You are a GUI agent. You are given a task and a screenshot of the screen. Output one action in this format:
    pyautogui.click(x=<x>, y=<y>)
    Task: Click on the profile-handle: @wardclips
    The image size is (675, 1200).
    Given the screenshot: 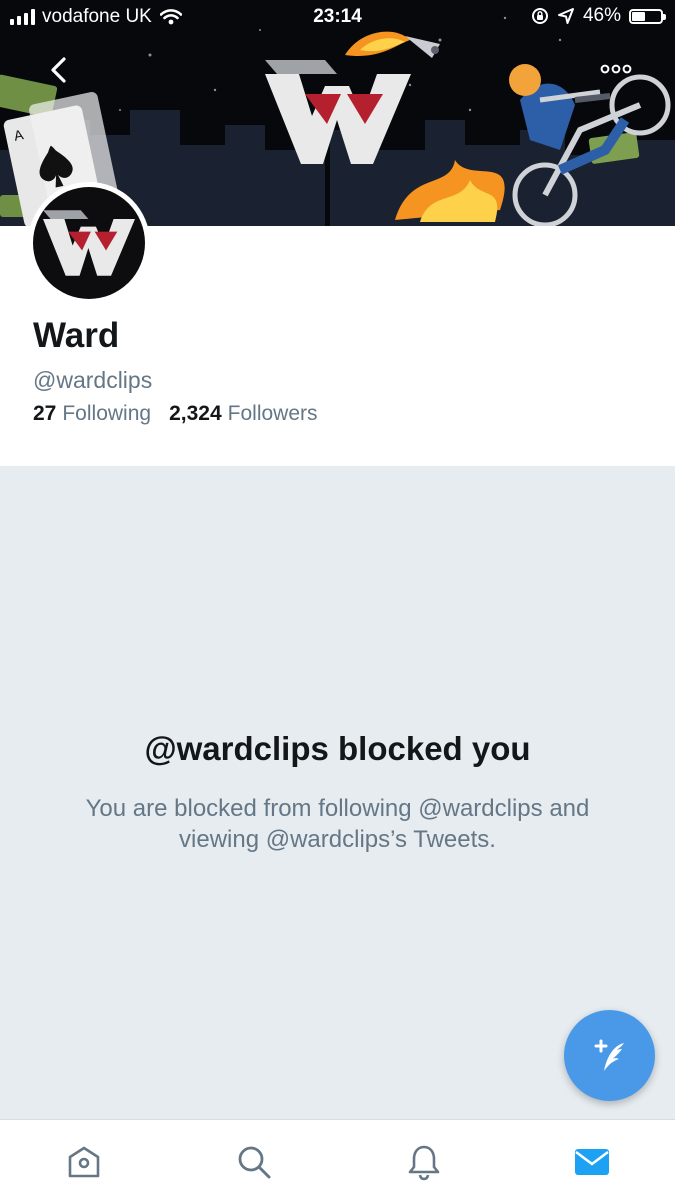 What is the action you would take?
    pyautogui.click(x=93, y=380)
    